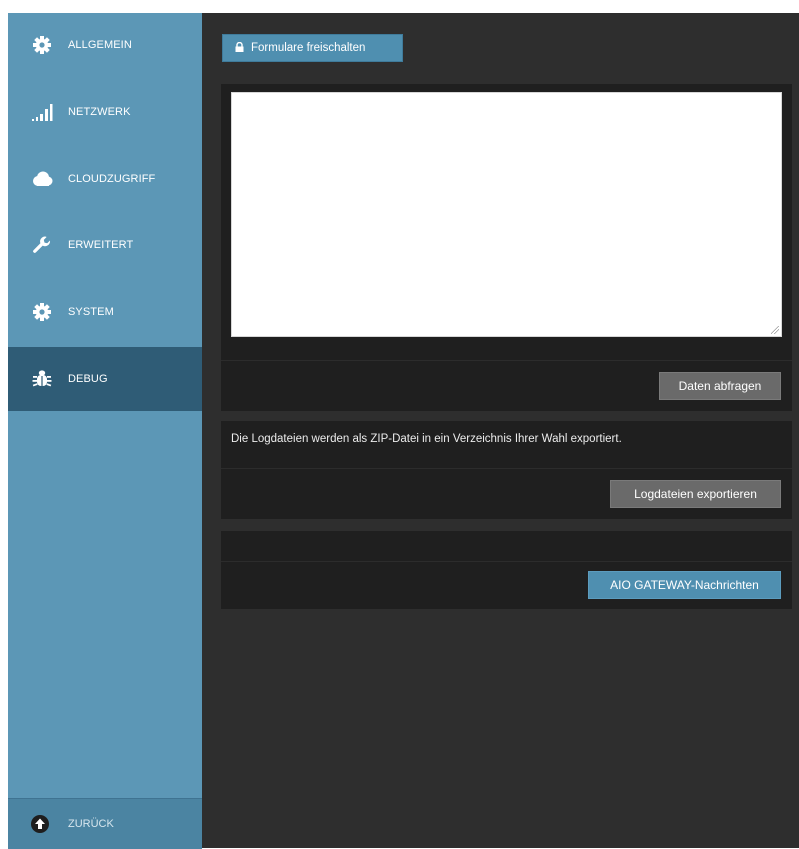 The width and height of the screenshot is (799, 849). What do you see at coordinates (720, 386) in the screenshot?
I see `query-data-button: Daten abfragen` at bounding box center [720, 386].